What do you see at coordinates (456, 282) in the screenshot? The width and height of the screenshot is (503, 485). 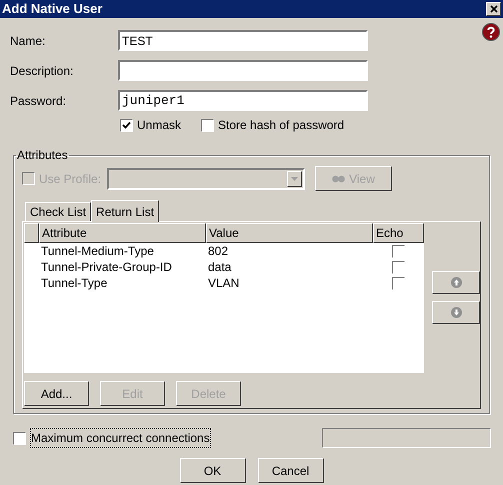 I see `up-arrow-icon` at bounding box center [456, 282].